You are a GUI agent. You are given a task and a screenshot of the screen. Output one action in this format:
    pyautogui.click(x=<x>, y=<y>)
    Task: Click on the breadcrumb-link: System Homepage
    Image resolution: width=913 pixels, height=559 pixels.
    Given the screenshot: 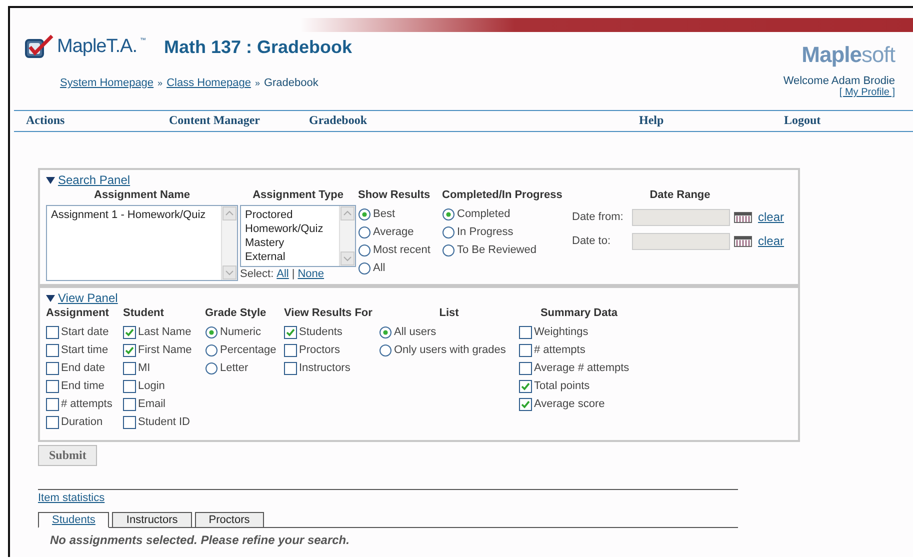 What is the action you would take?
    pyautogui.click(x=107, y=83)
    